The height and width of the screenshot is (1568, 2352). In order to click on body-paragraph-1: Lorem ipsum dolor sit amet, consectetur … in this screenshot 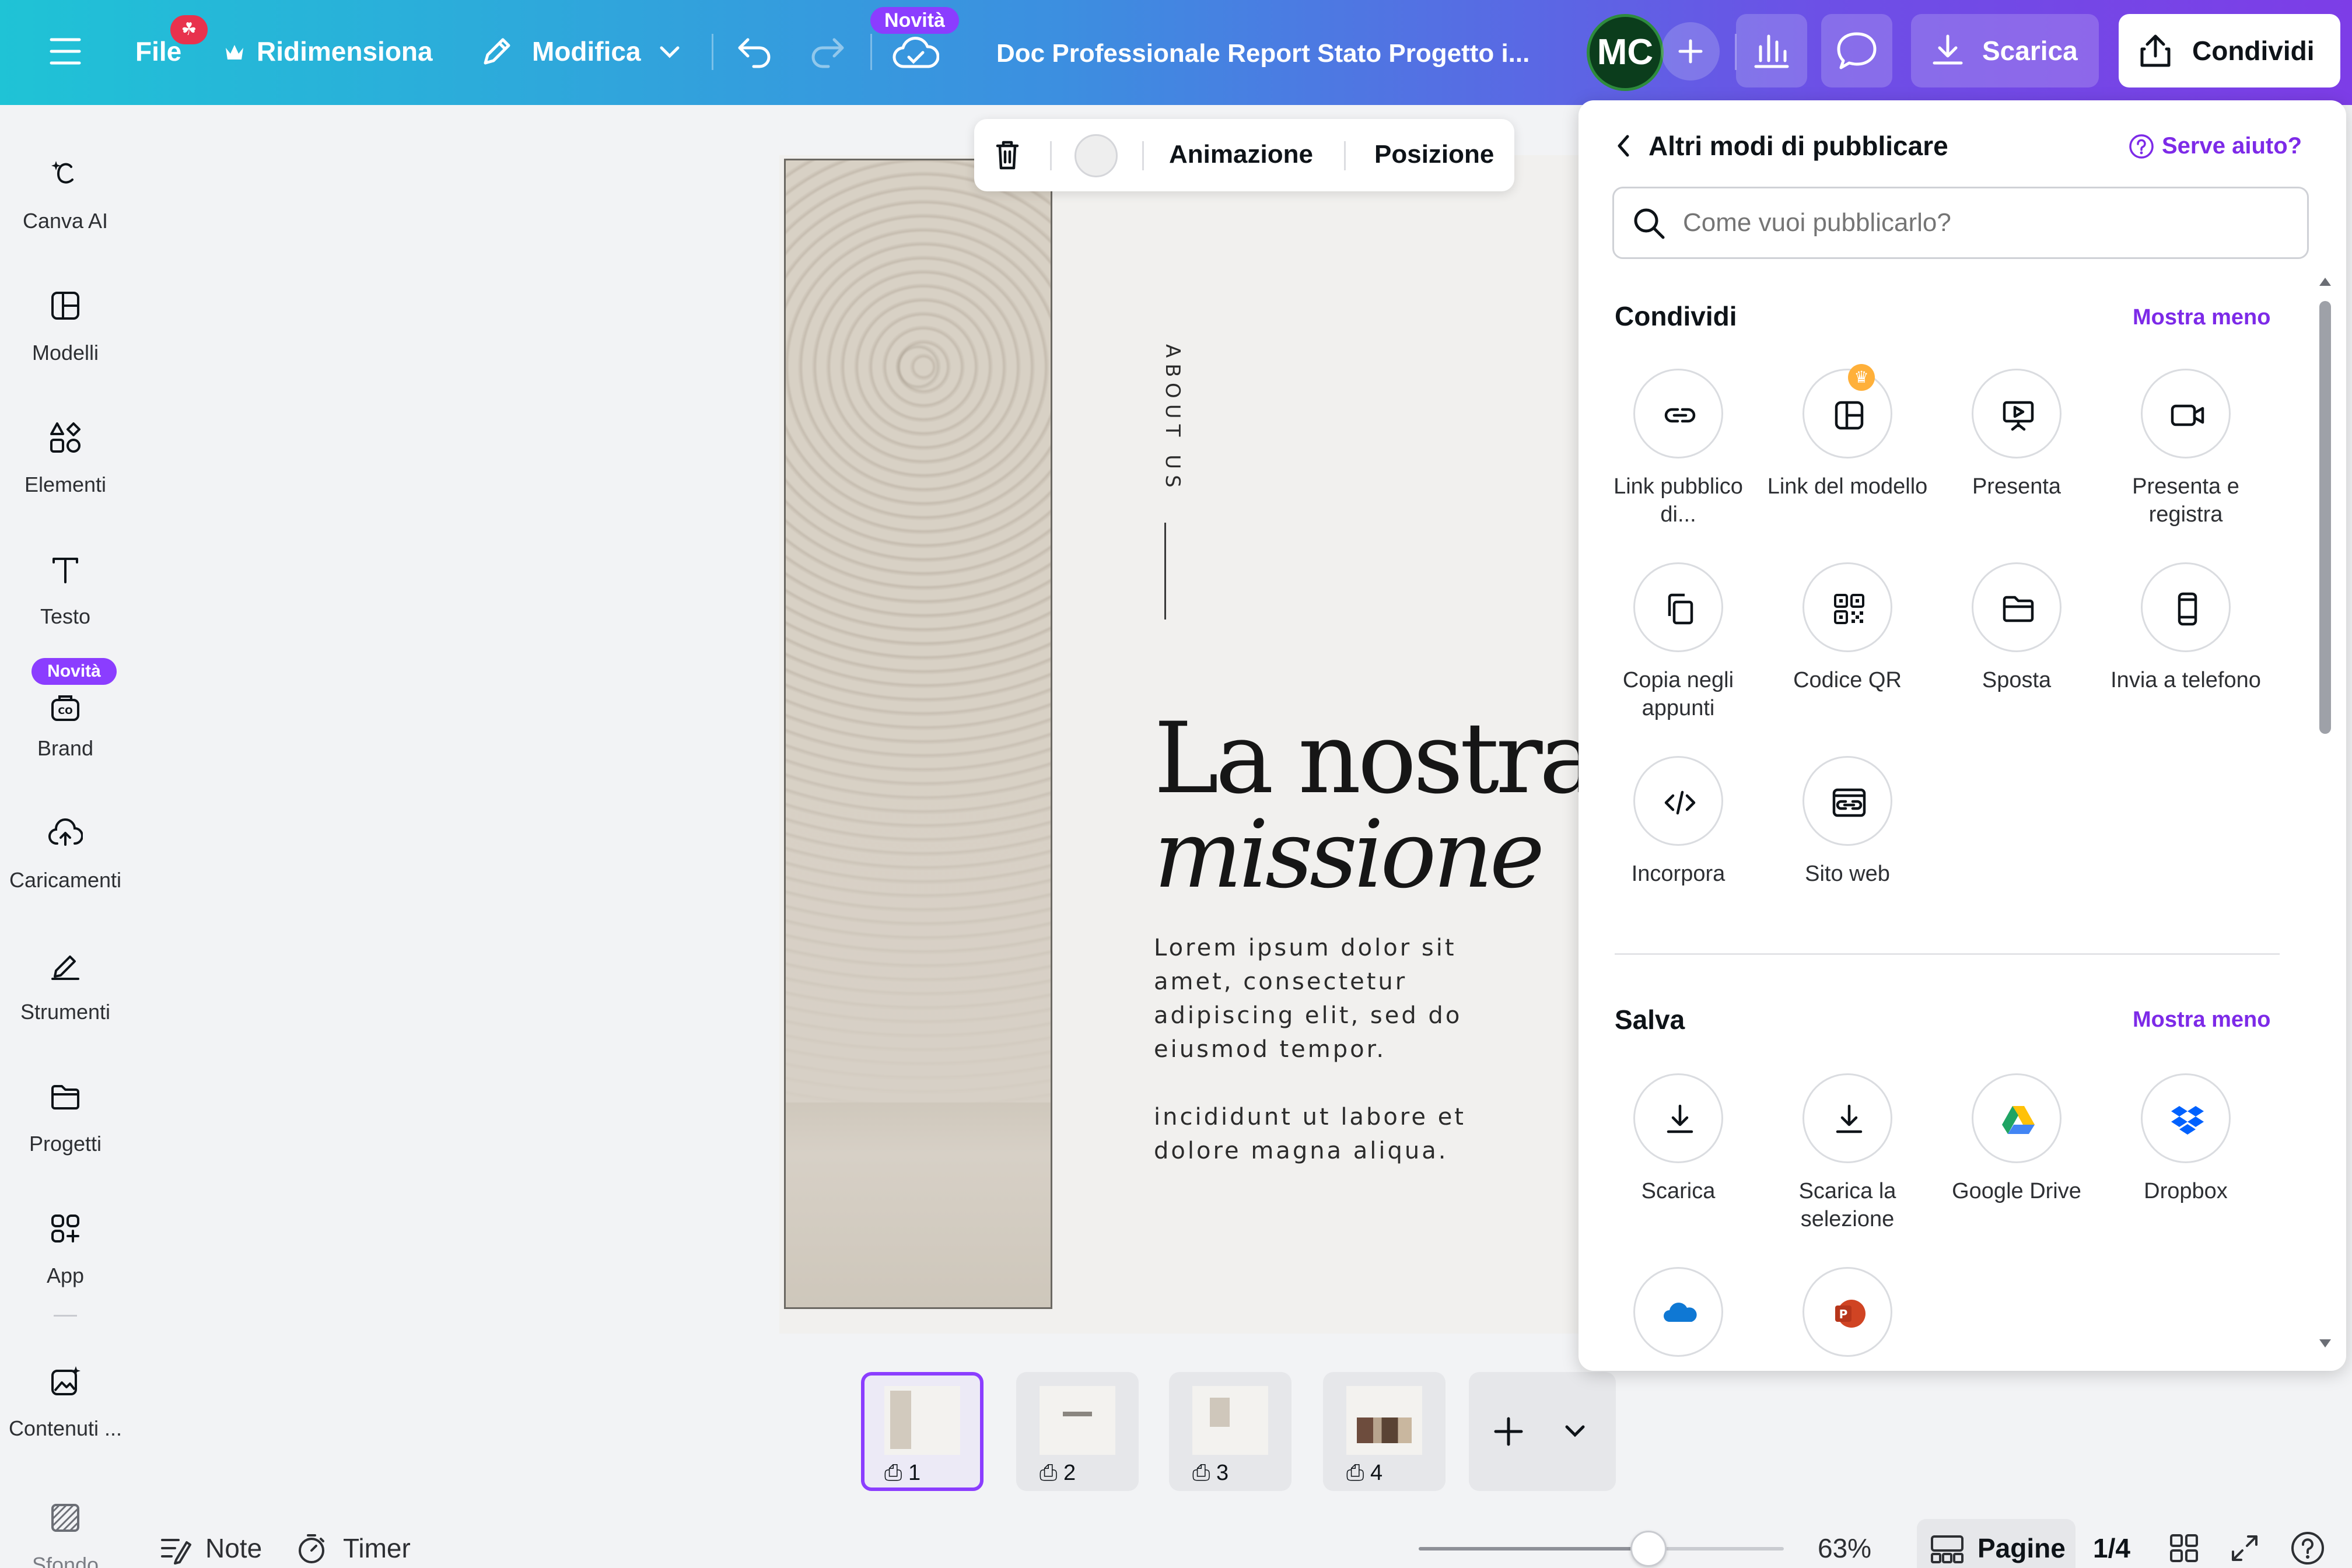, I will do `click(1335, 998)`.